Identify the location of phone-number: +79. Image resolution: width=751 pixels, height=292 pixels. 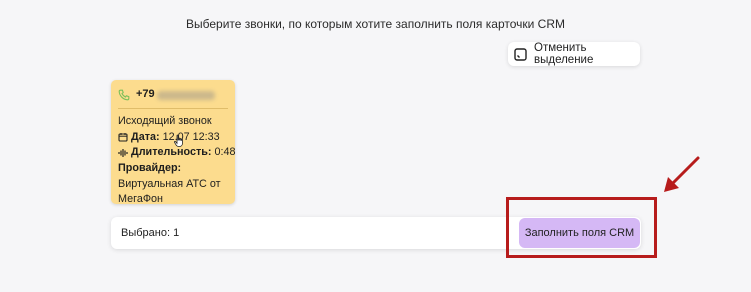
(145, 94).